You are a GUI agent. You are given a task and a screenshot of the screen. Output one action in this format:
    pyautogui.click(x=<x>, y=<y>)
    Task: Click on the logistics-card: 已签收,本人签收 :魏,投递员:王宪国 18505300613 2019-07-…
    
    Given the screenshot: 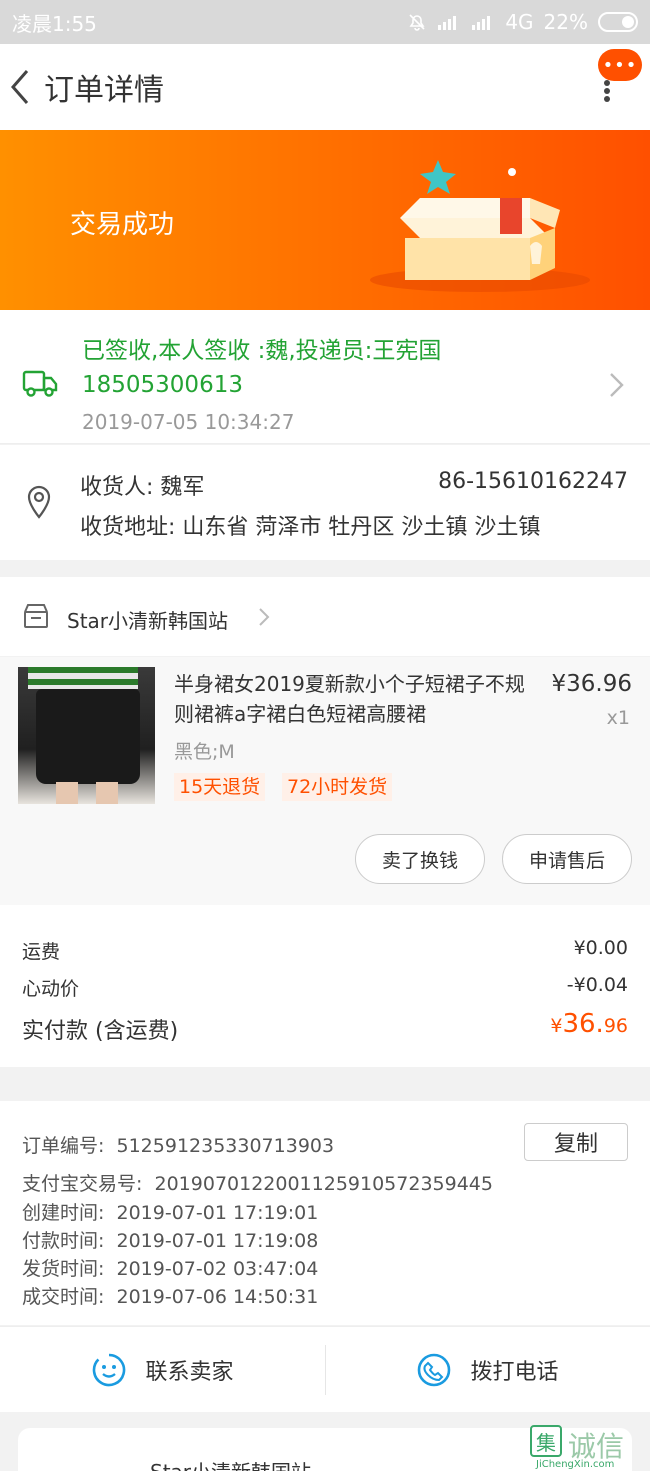 What is the action you would take?
    pyautogui.click(x=325, y=377)
    